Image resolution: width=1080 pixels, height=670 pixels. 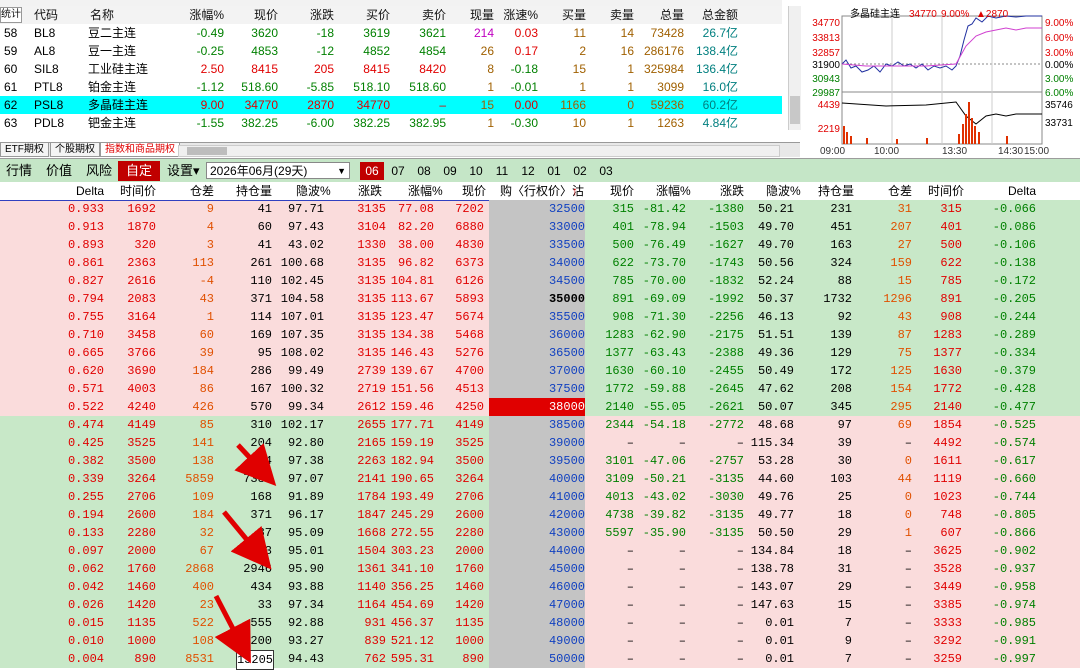 What do you see at coordinates (537, 263) in the screenshot?
I see `strike-cell: 34000` at bounding box center [537, 263].